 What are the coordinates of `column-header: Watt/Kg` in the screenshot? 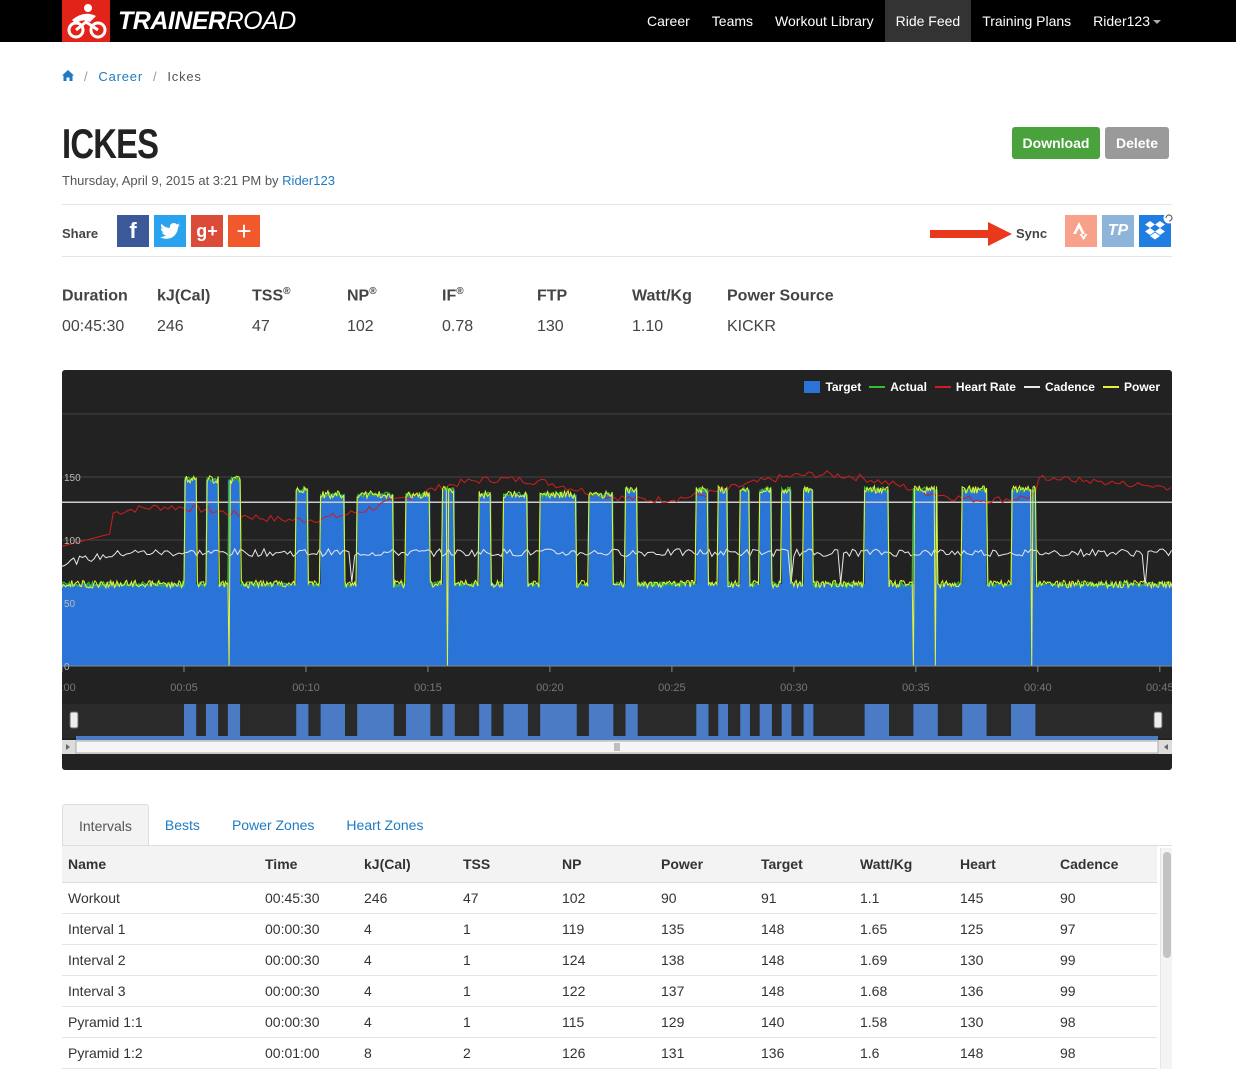 It's located at (904, 864).